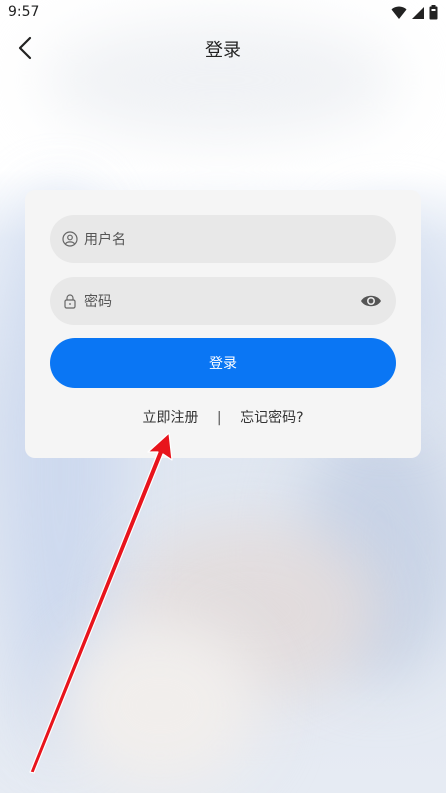  I want to click on battery-icon, so click(433, 12).